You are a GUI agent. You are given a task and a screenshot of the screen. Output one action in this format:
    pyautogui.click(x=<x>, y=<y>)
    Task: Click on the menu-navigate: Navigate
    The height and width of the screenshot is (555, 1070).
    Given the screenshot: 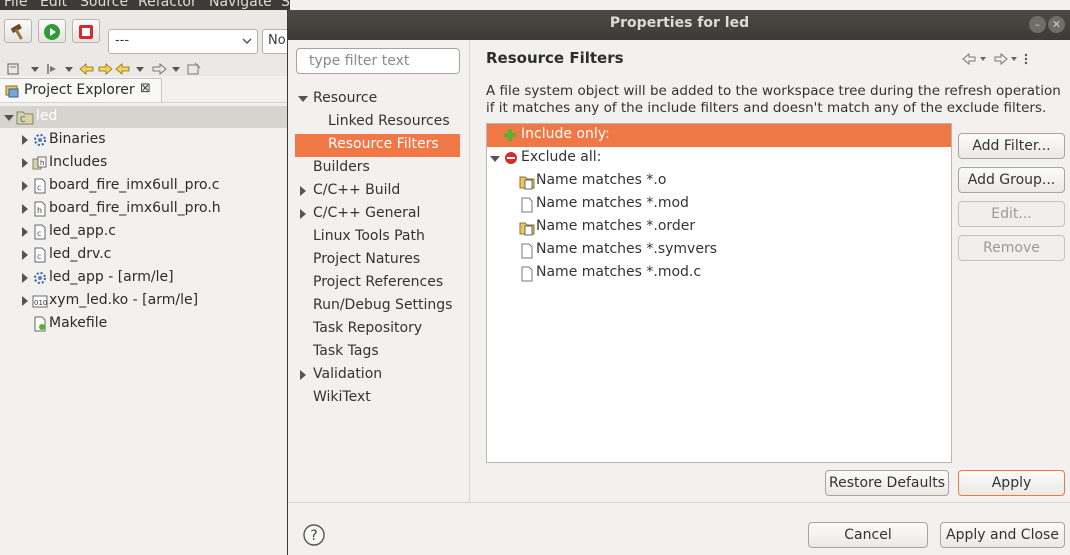 What is the action you would take?
    pyautogui.click(x=240, y=5)
    